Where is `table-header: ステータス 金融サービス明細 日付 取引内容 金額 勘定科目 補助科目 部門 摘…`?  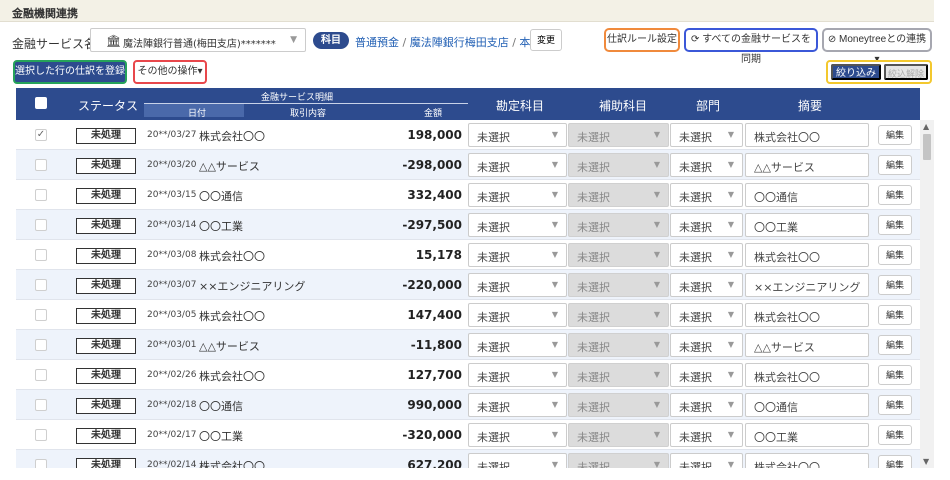 table-header: ステータス 金融サービス明細 日付 取引内容 金額 勘定科目 補助科目 部門 摘… is located at coordinates (468, 104).